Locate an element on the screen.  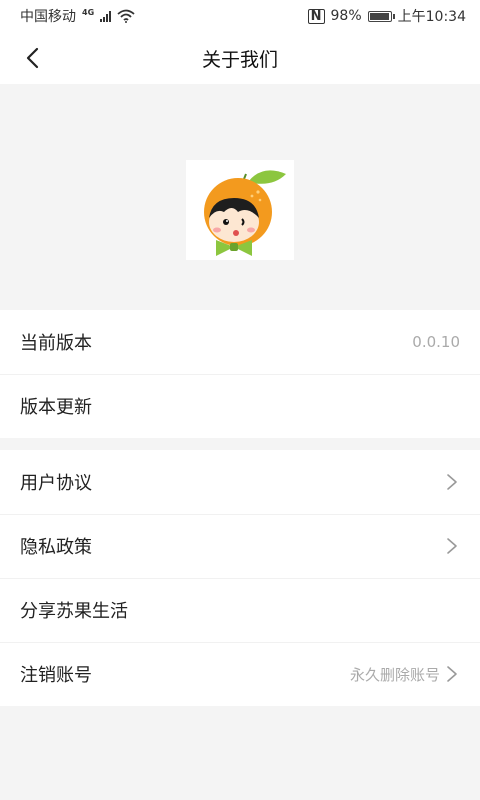
privacy-policy-row: 隐私政策 is located at coordinates (240, 546).